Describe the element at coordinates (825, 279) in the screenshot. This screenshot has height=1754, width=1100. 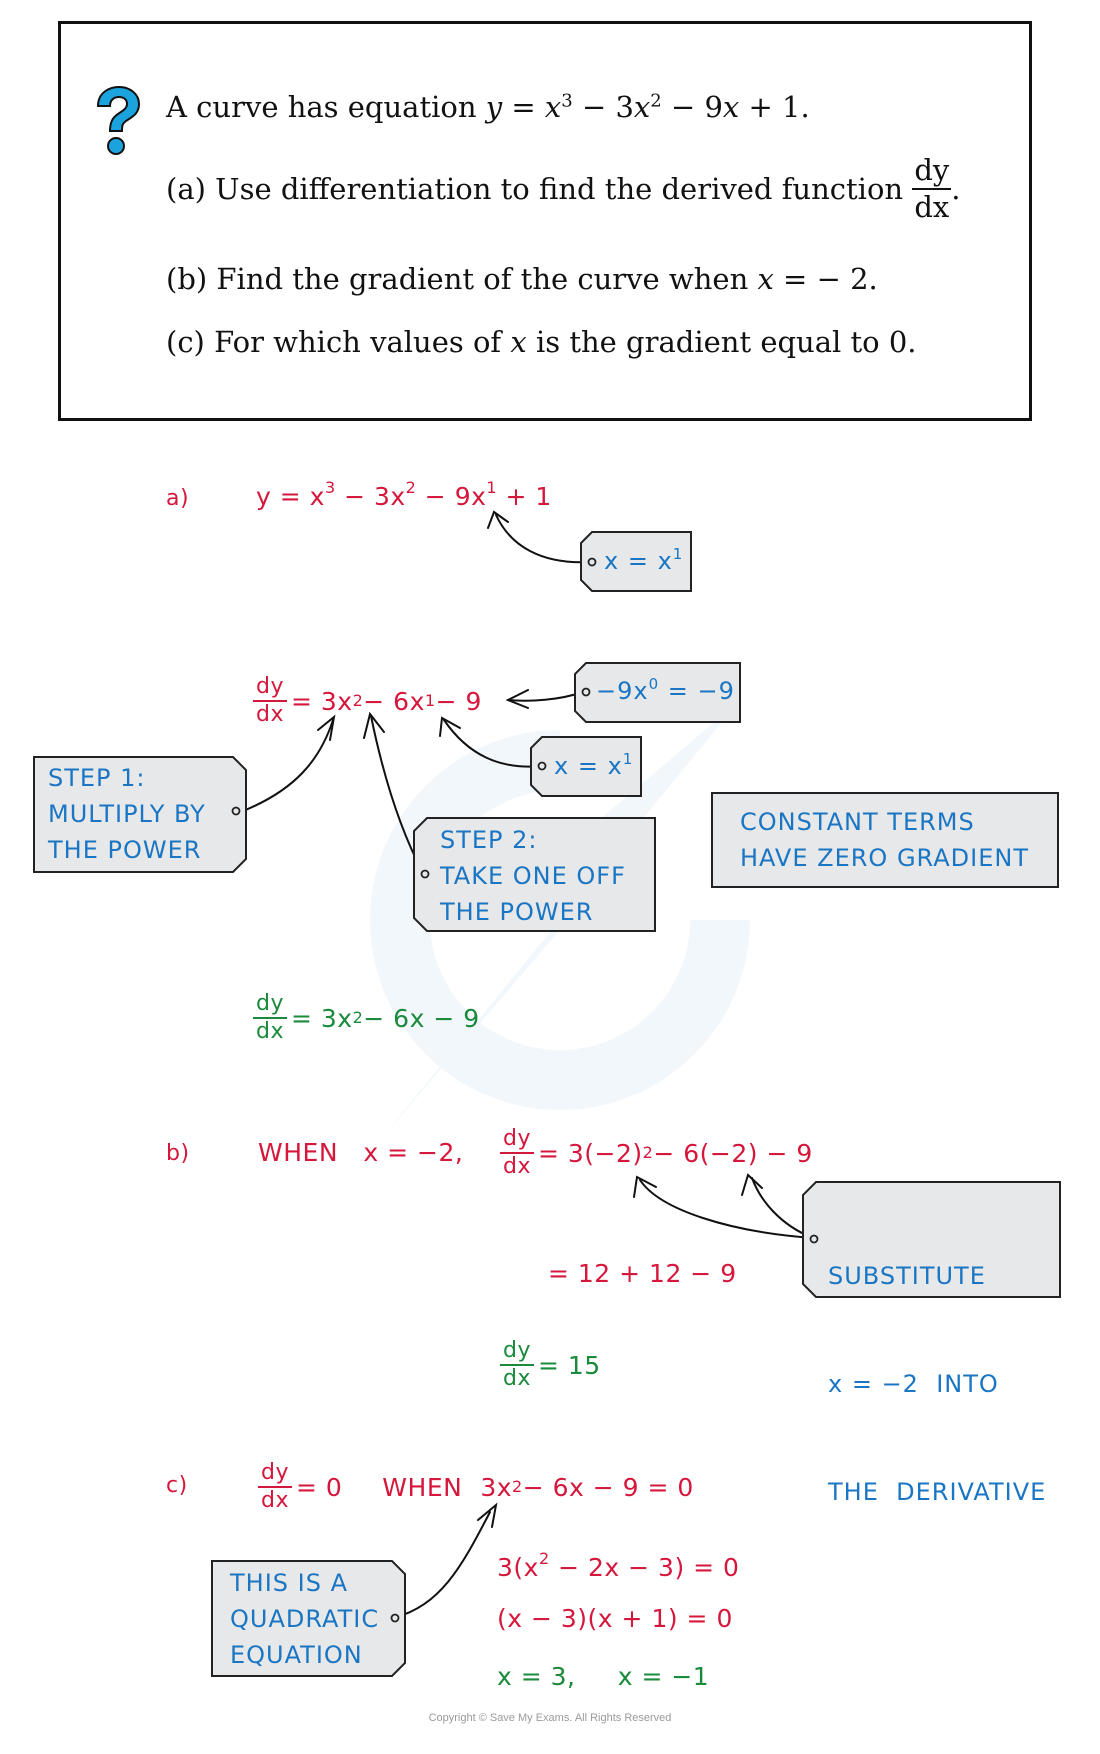
I see `part-b-value: = − 2.` at that location.